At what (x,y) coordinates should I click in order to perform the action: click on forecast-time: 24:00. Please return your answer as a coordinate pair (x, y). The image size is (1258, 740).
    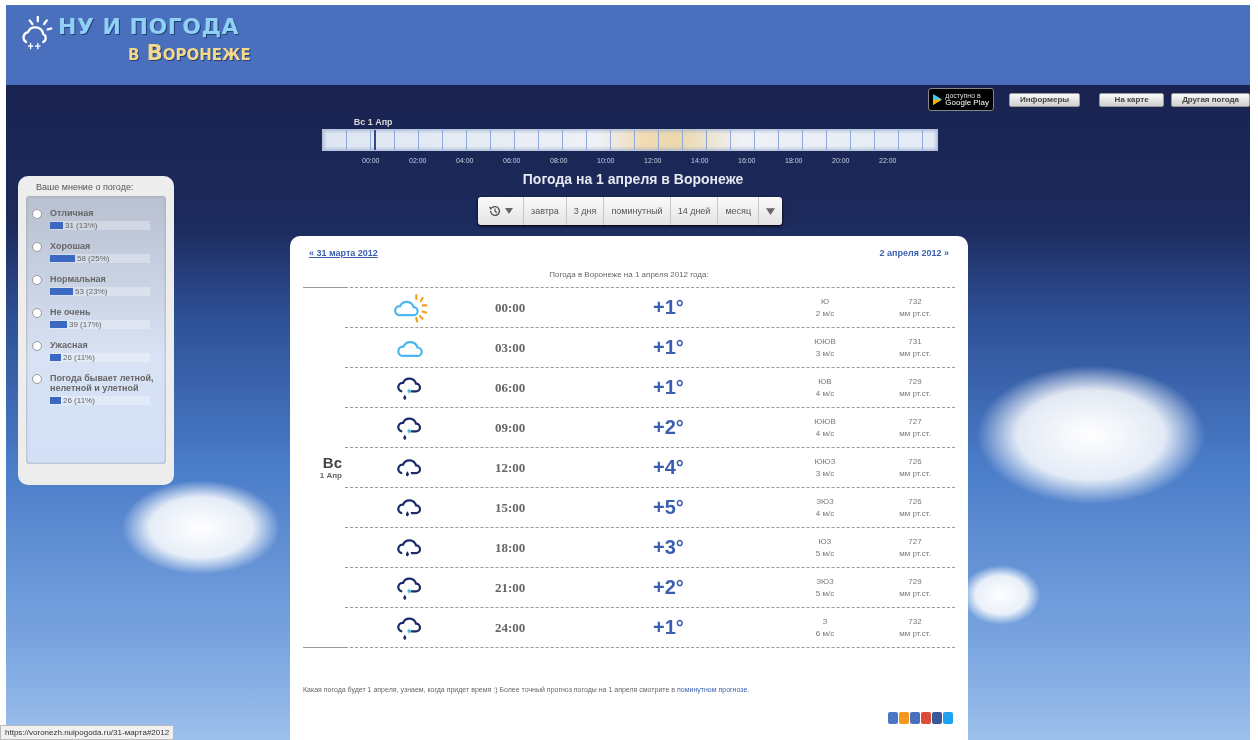
    Looking at the image, I should click on (510, 627).